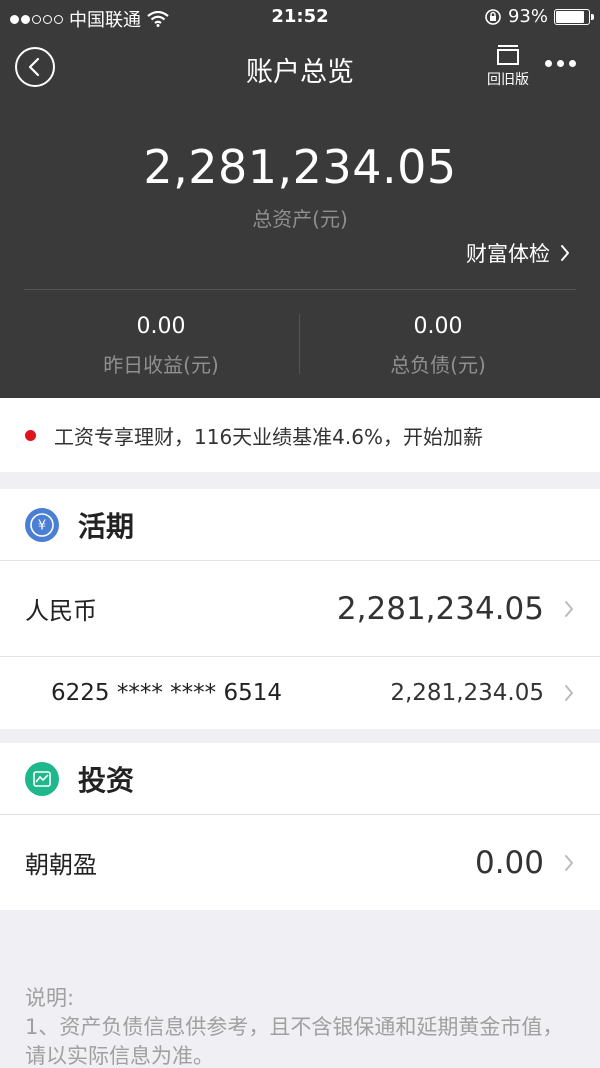 Image resolution: width=600 pixels, height=1068 pixels. Describe the element at coordinates (509, 862) in the screenshot. I see `product-amount: 0.00` at that location.